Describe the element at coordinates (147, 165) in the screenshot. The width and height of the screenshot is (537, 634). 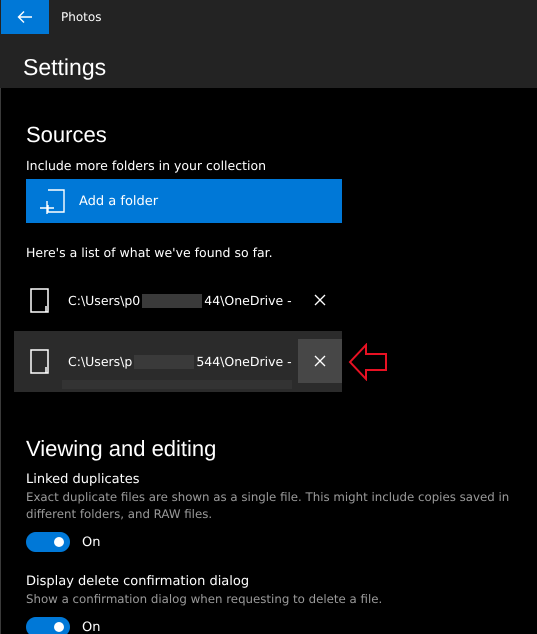
I see `include-label: Include more folders in your collection` at that location.